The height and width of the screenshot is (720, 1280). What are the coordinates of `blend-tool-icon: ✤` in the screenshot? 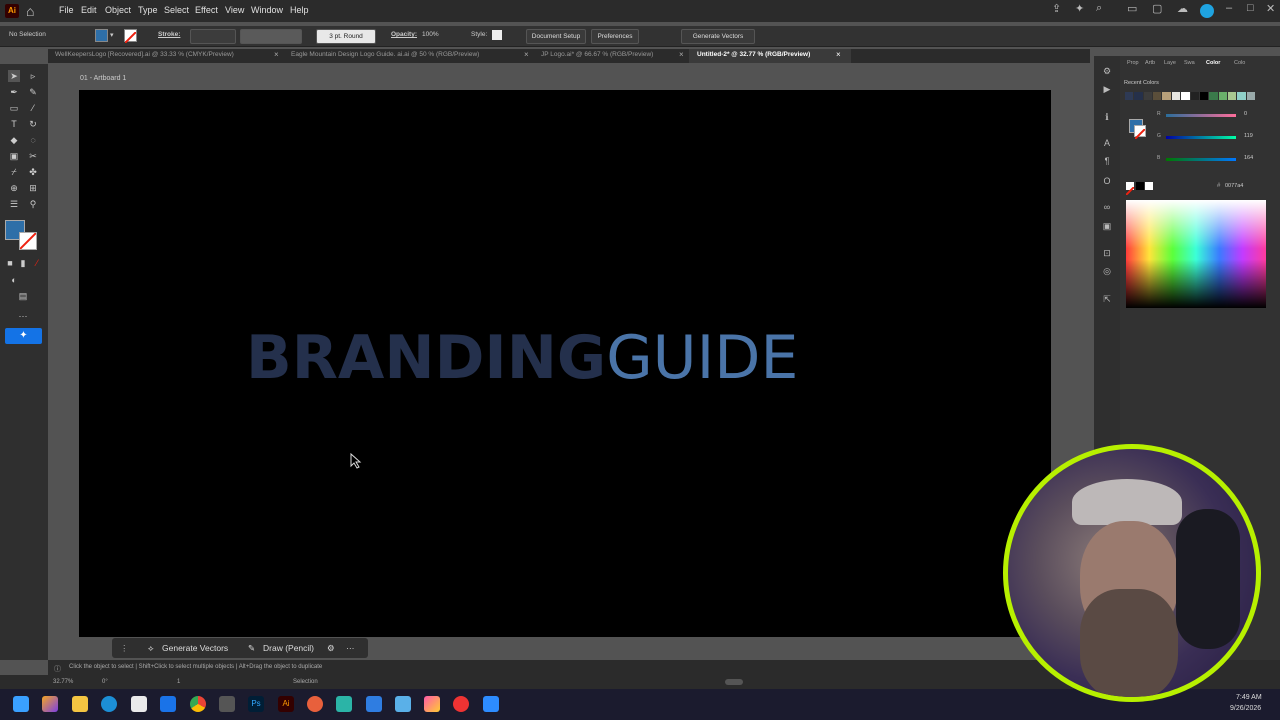 It's located at (33, 172).